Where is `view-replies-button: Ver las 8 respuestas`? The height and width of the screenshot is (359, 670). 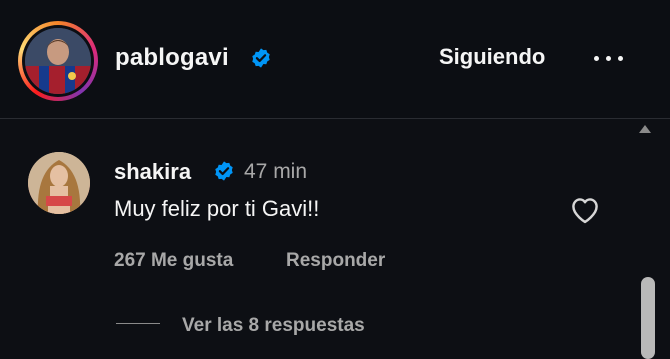
view-replies-button: Ver las 8 respuestas is located at coordinates (273, 326).